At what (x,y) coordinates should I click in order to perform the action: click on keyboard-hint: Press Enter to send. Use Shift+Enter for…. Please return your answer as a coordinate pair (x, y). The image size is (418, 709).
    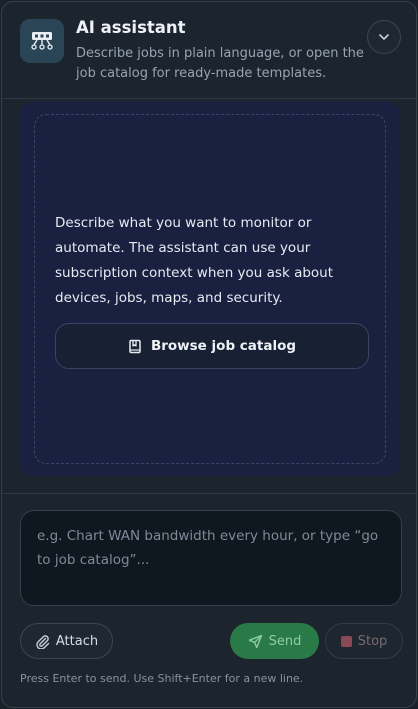
    Looking at the image, I should click on (162, 678).